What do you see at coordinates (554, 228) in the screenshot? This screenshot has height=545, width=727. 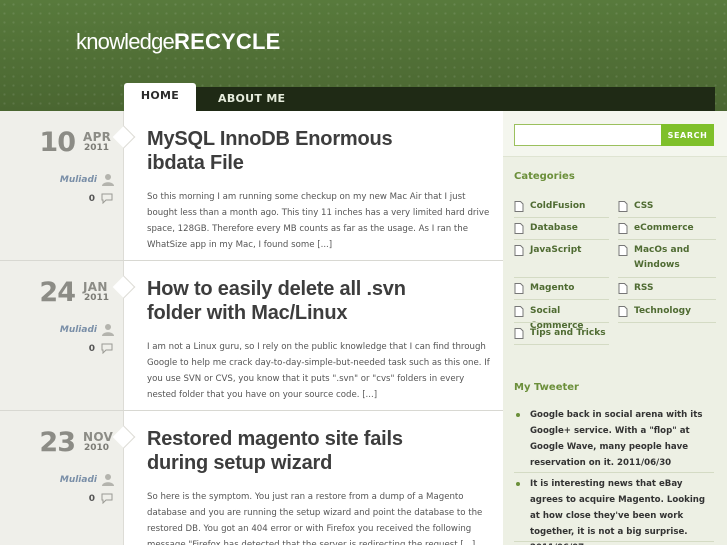 I see `category-label: Database` at bounding box center [554, 228].